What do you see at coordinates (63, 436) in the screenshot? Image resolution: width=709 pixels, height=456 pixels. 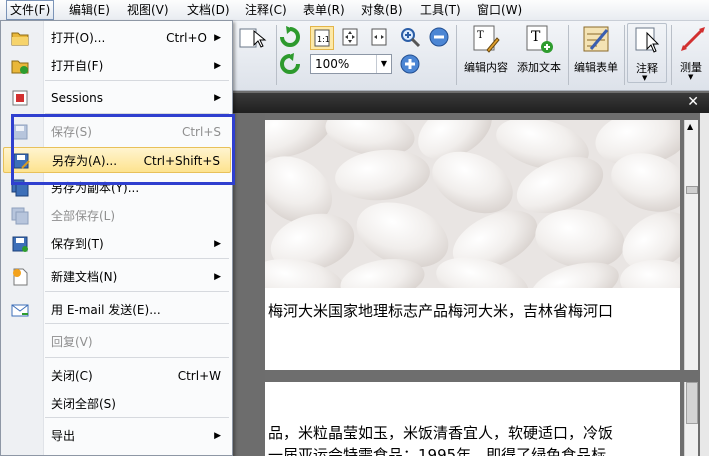 I see `menu-item-label: 导出` at bounding box center [63, 436].